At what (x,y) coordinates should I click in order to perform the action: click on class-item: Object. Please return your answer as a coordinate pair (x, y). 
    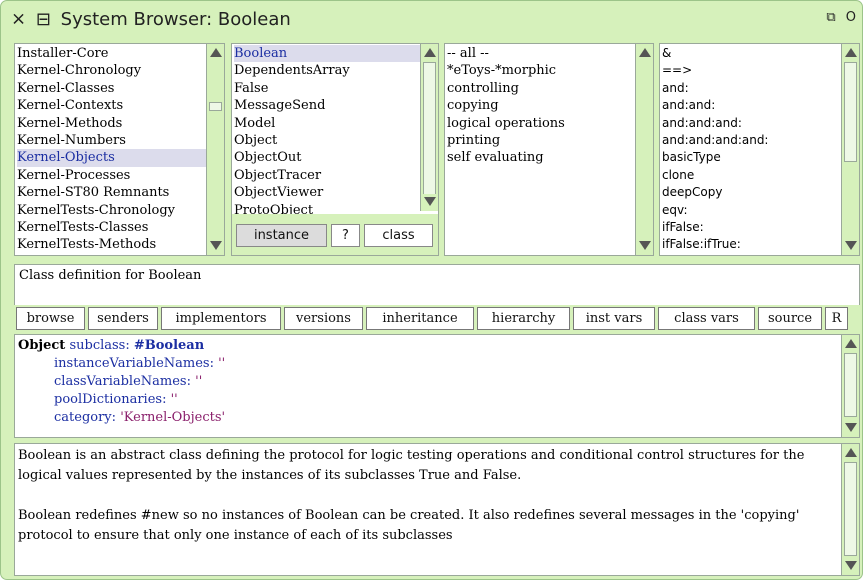
    Looking at the image, I should click on (336, 140).